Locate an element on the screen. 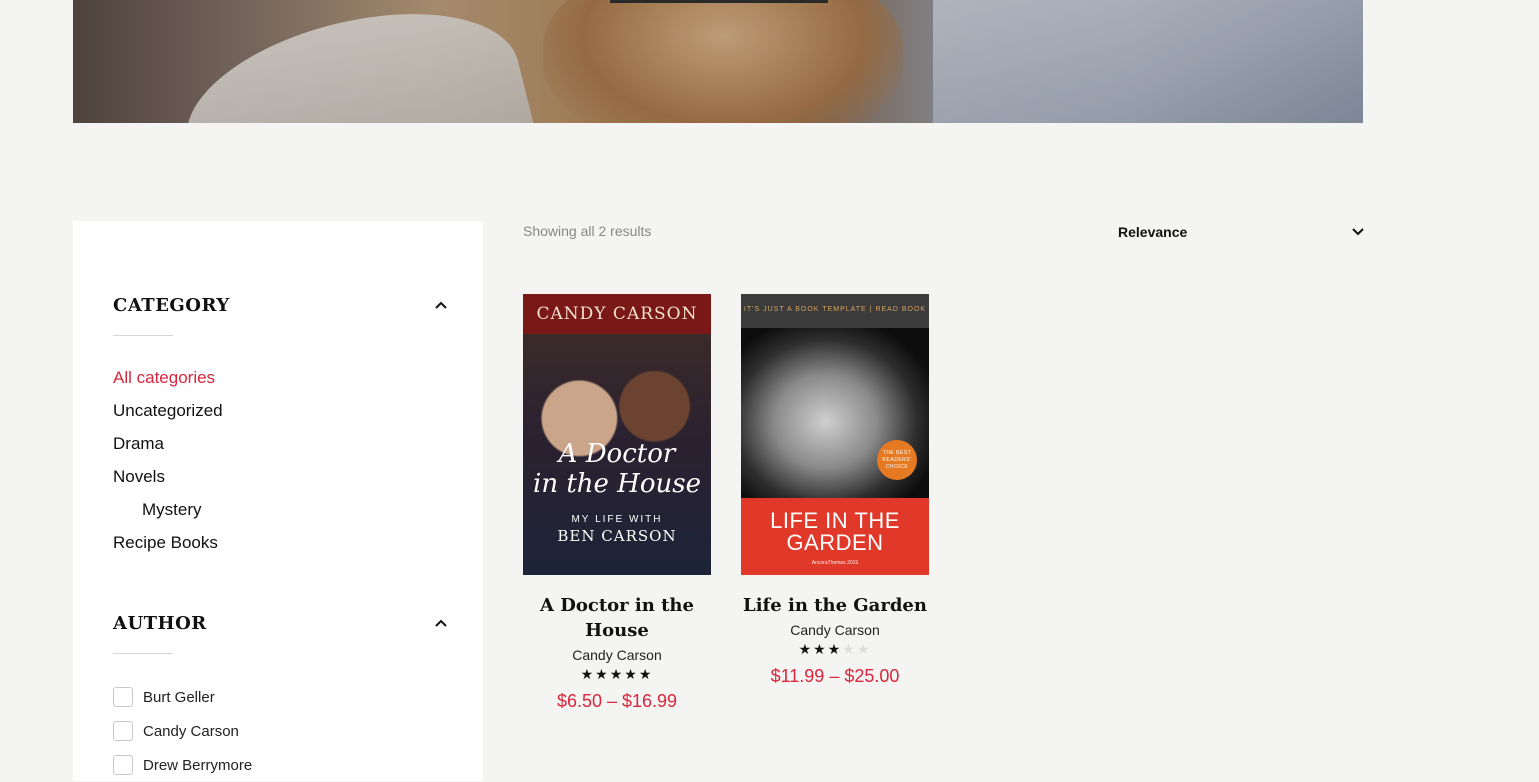 The width and height of the screenshot is (1539, 782). cover-subtitle-name: BEN CARSON is located at coordinates (617, 536).